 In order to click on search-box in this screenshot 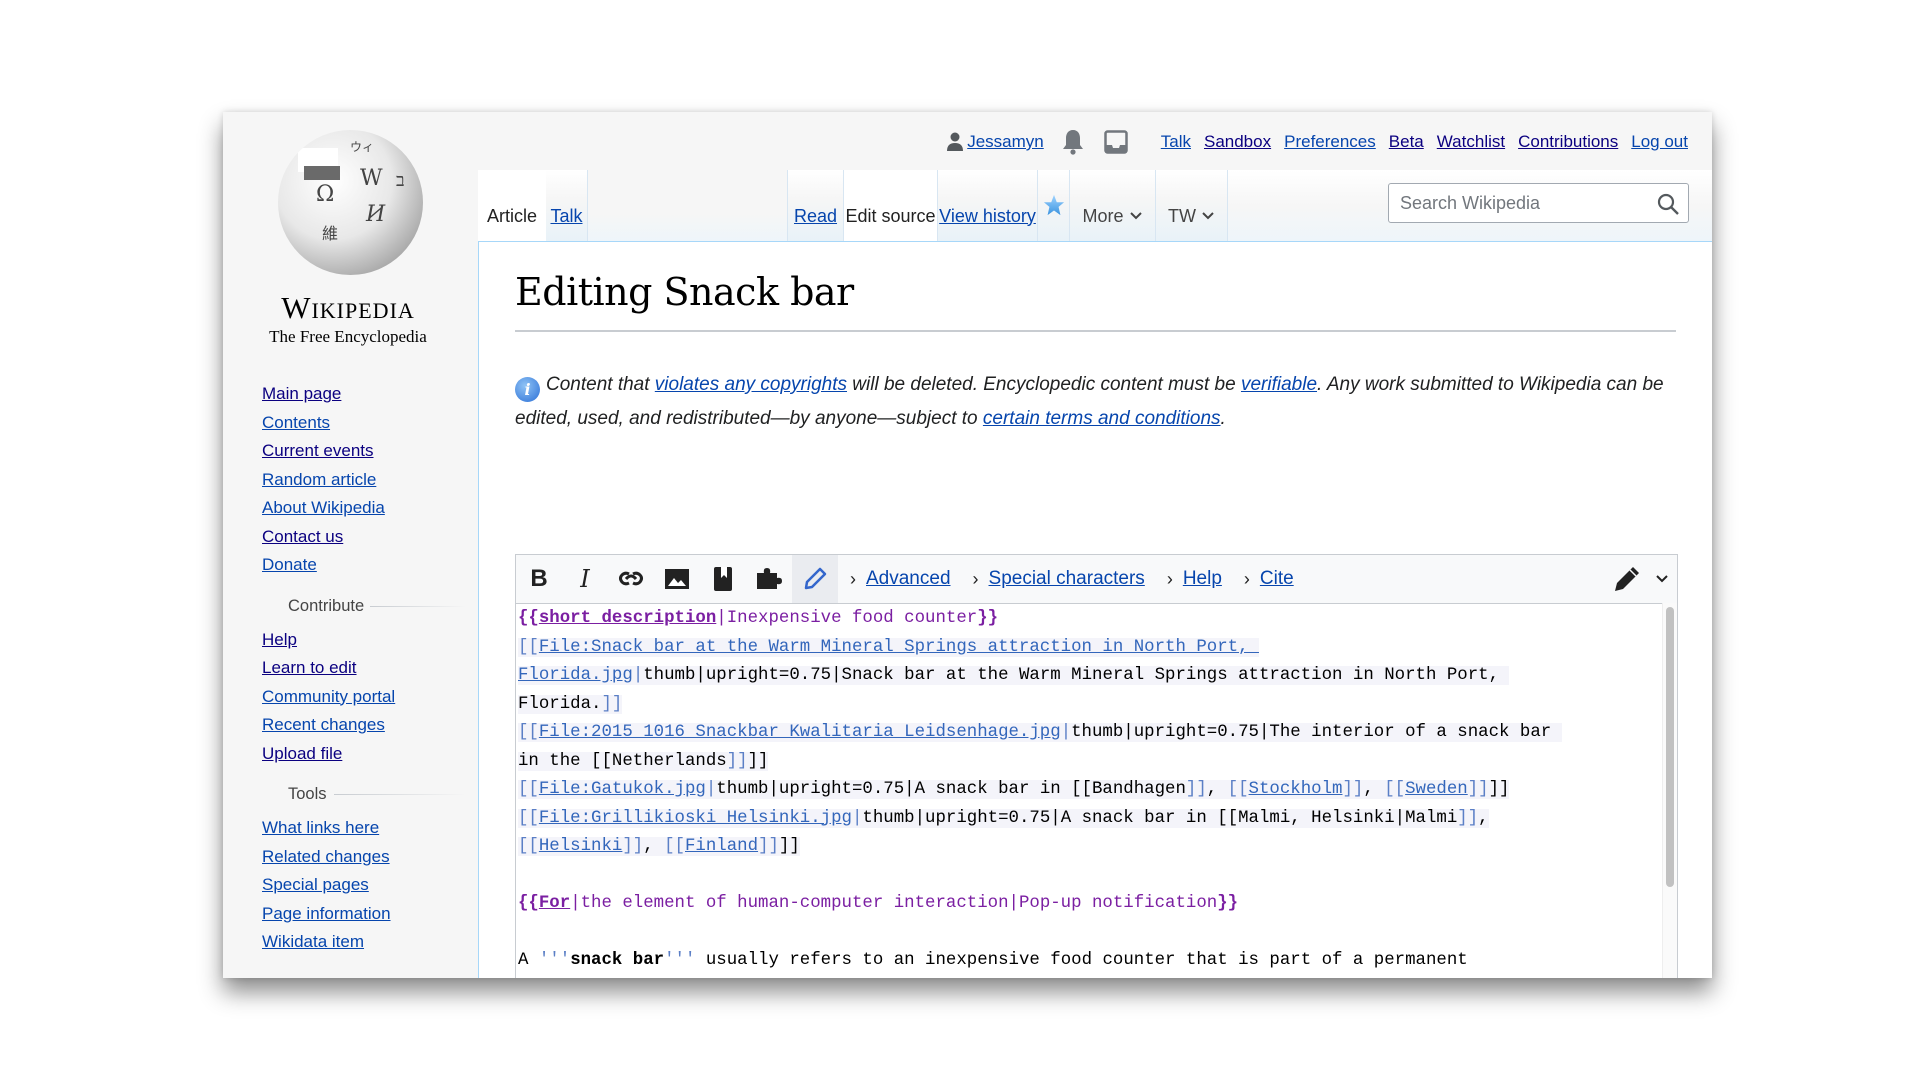, I will do `click(1538, 203)`.